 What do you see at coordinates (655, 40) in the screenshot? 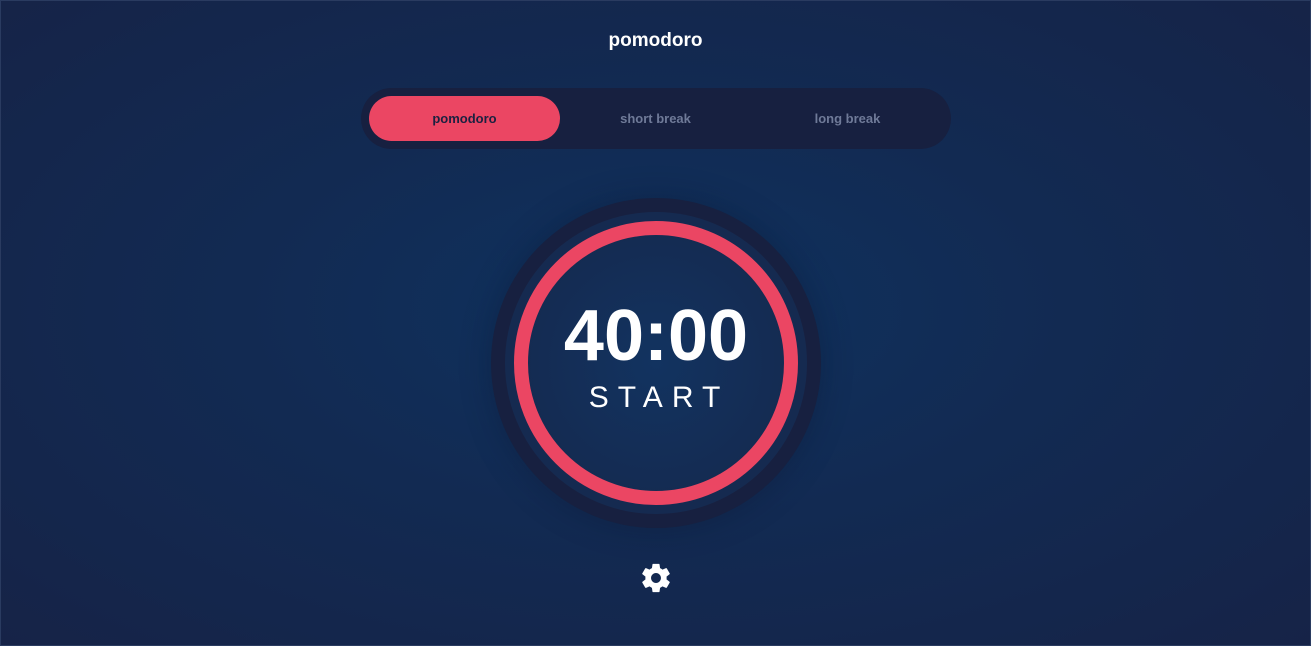
I see `app-title: pomodoro` at bounding box center [655, 40].